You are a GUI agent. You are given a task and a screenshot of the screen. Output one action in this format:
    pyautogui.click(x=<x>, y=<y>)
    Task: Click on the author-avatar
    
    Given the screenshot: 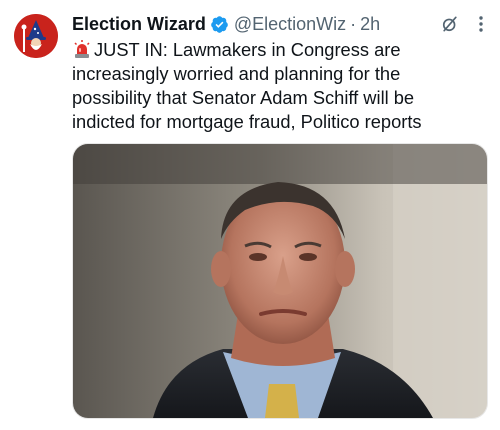 What is the action you would take?
    pyautogui.click(x=36, y=36)
    